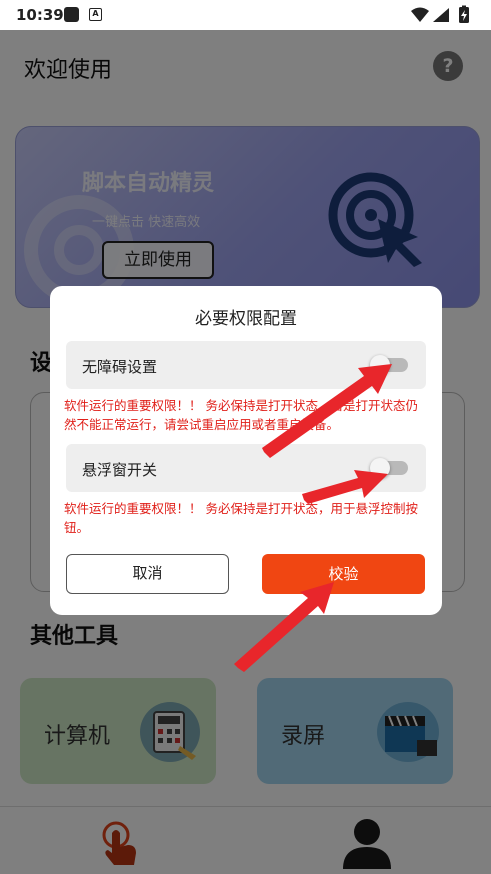 The height and width of the screenshot is (874, 491). What do you see at coordinates (71, 14) in the screenshot?
I see `notification-square-icon` at bounding box center [71, 14].